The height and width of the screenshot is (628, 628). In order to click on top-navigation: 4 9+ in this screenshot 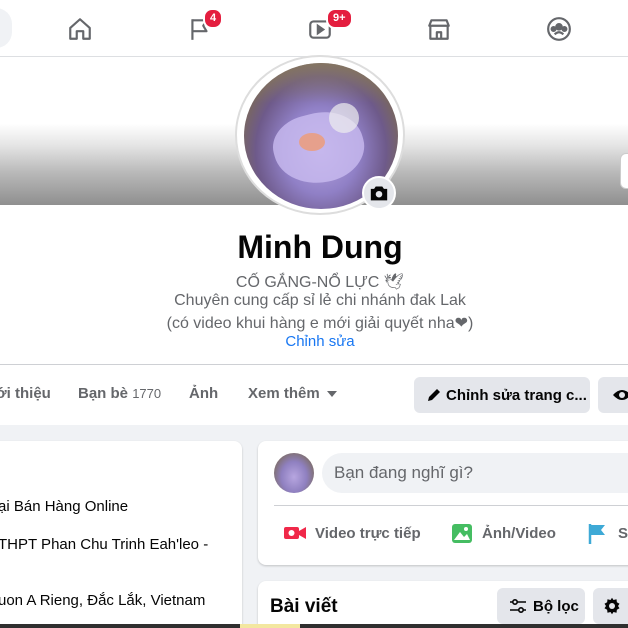, I will do `click(314, 28)`.